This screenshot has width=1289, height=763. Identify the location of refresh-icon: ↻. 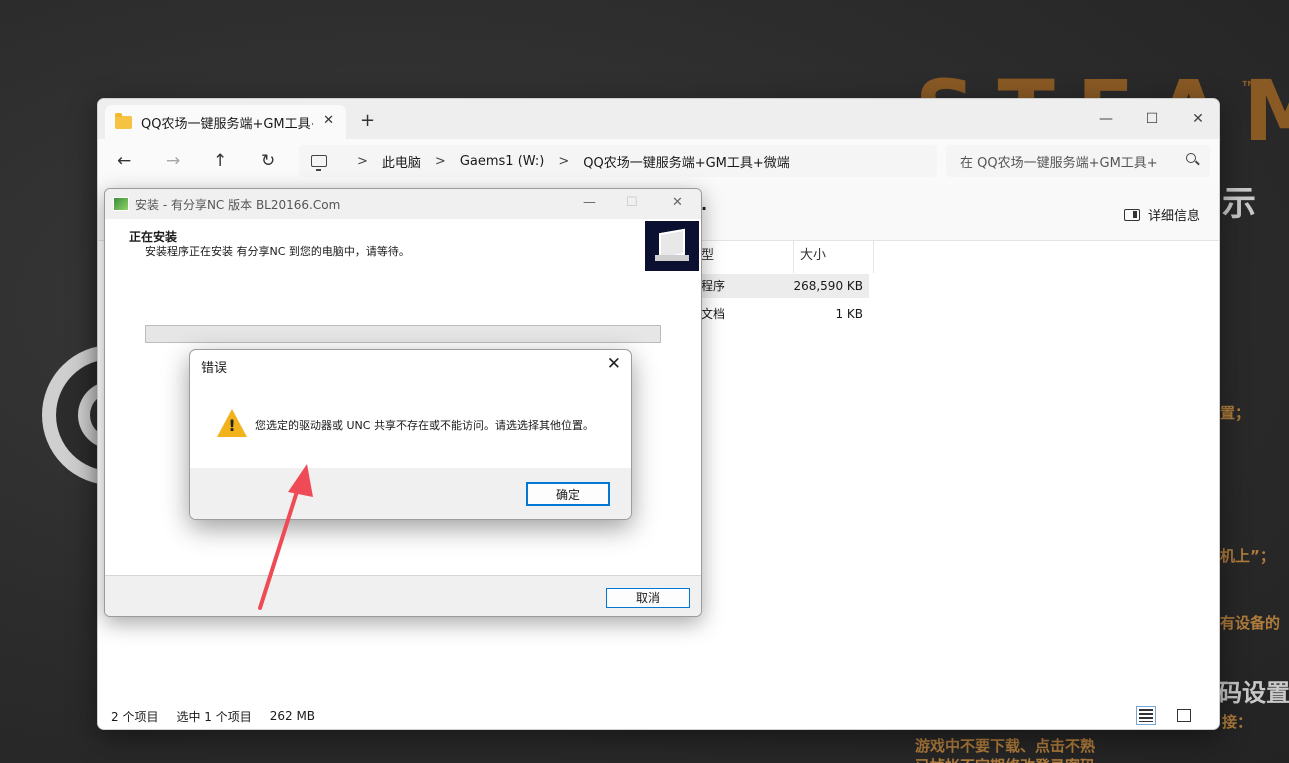
(268, 161).